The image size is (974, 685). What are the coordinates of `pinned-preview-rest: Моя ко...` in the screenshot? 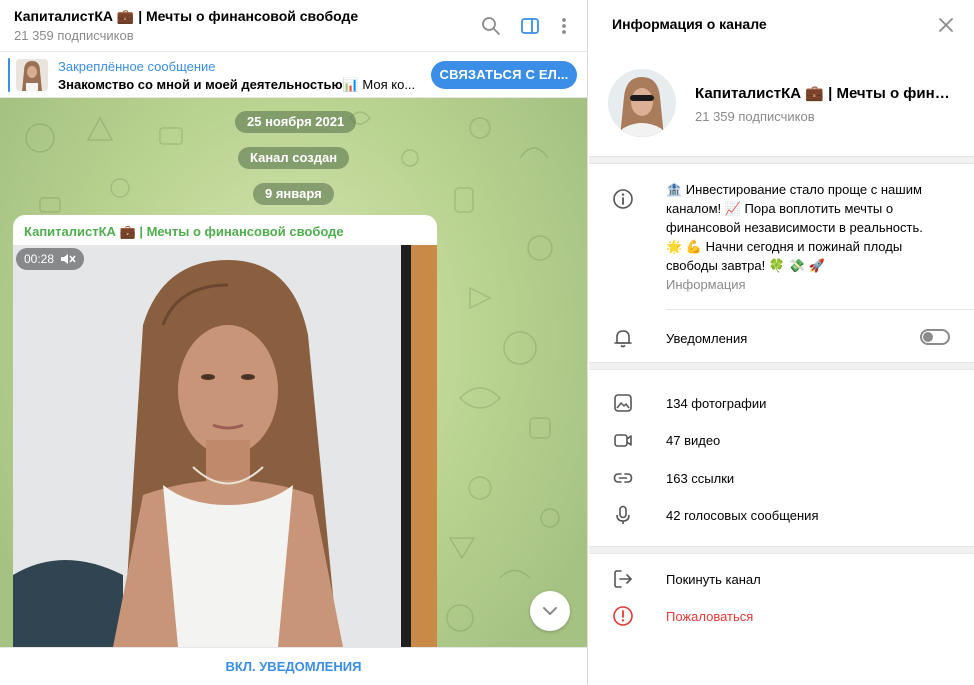 It's located at (387, 84).